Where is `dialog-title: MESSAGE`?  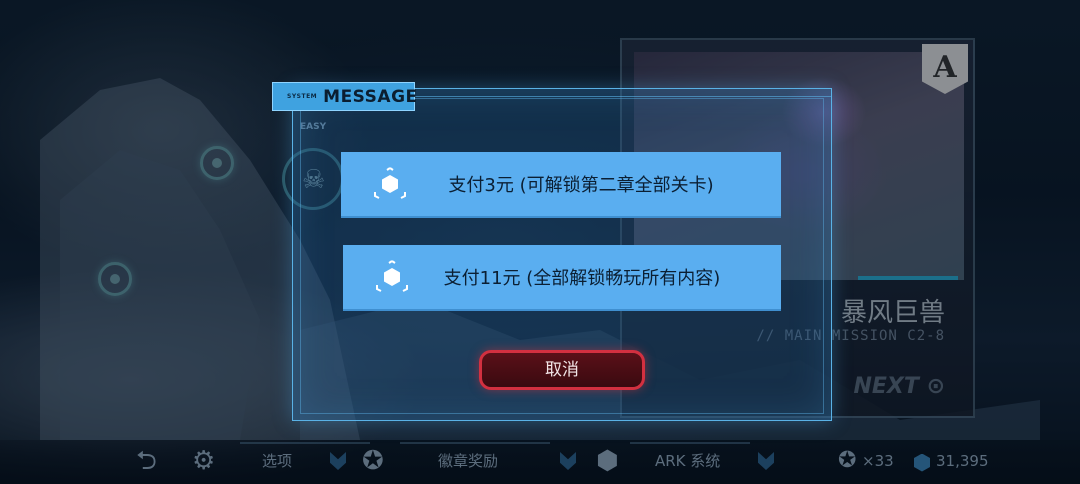
dialog-title: MESSAGE is located at coordinates (370, 96).